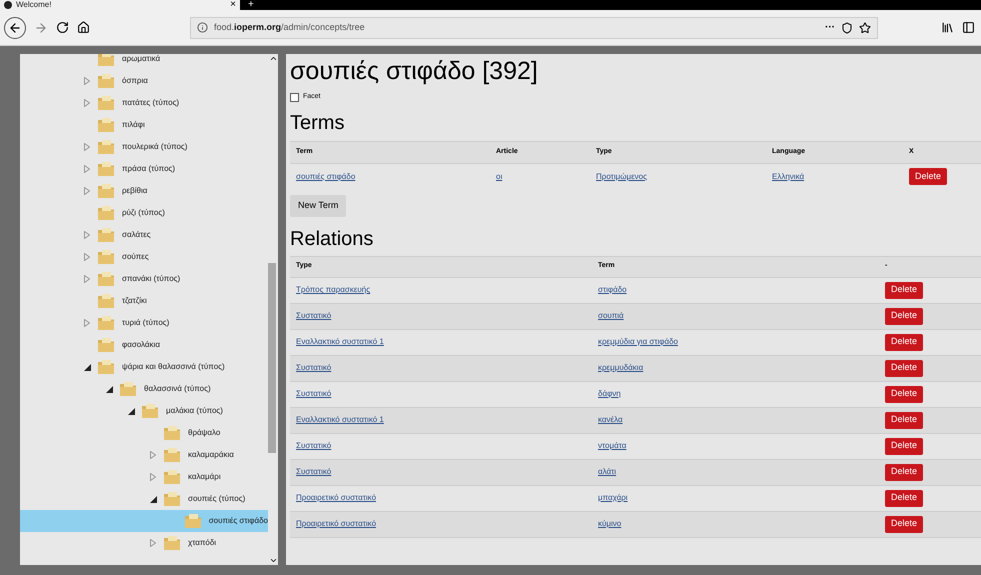  I want to click on table-link: Προτιμώμενος, so click(621, 176).